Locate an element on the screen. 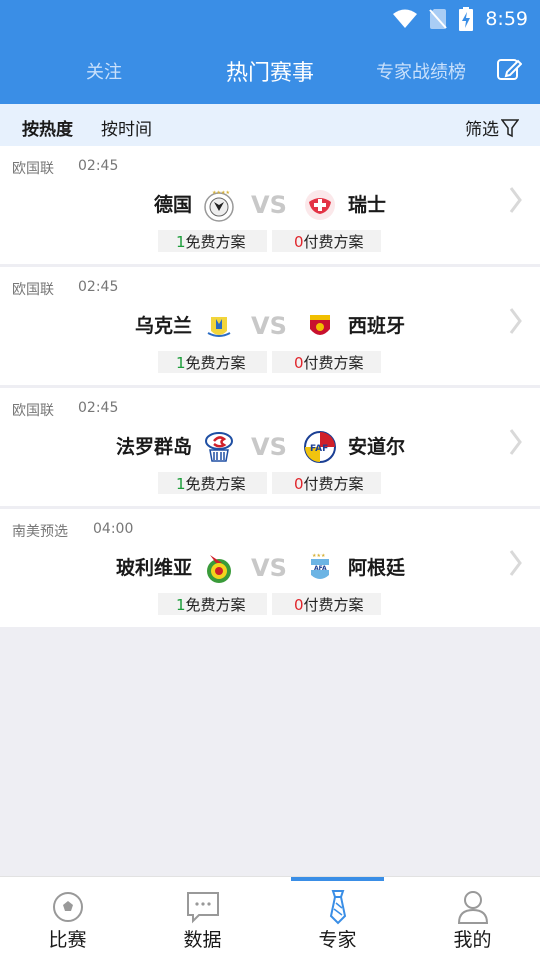  filter-button: 筛选 is located at coordinates (492, 127).